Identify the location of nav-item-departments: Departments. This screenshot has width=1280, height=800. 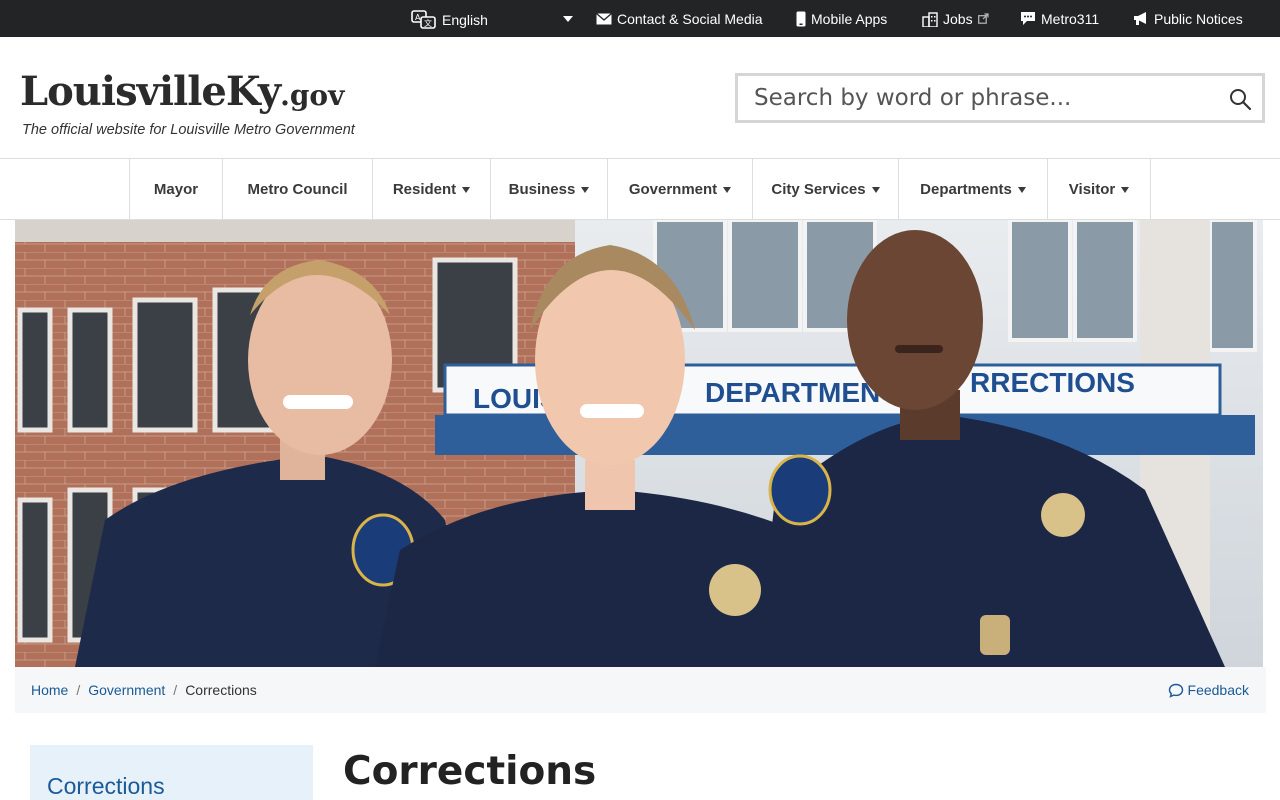
(973, 189).